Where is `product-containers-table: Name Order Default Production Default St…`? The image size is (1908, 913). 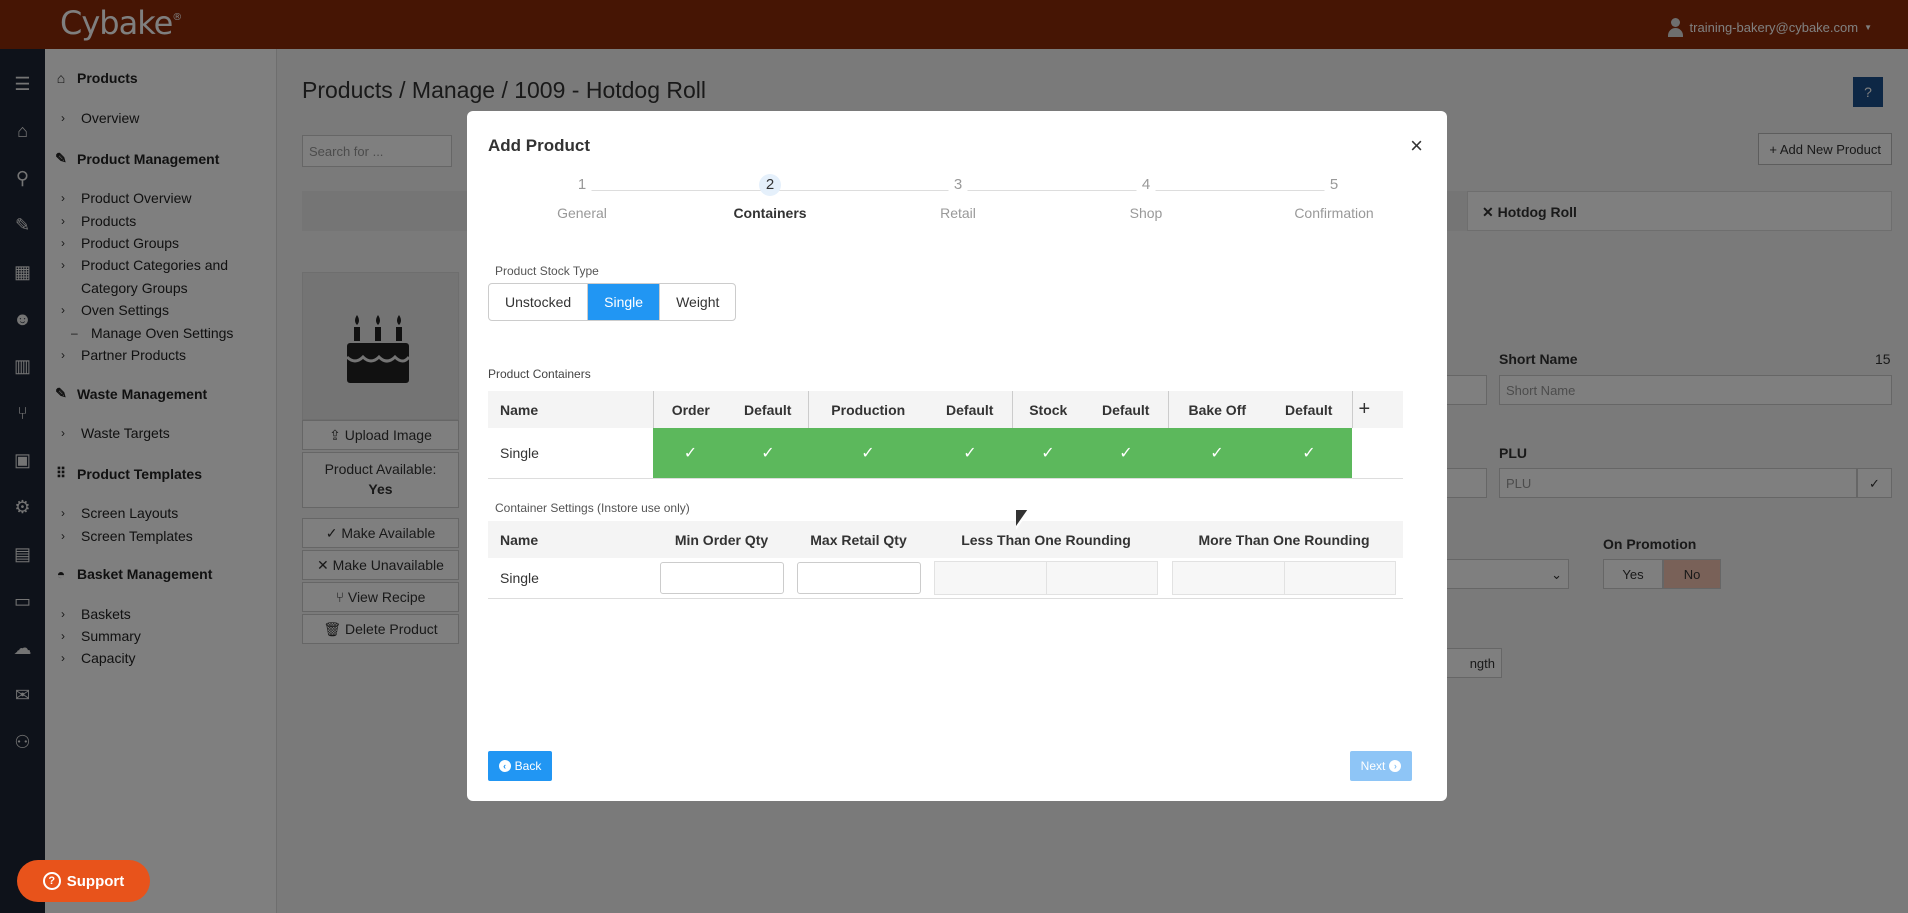
product-containers-table: Name Order Default Production Default St… is located at coordinates (945, 435).